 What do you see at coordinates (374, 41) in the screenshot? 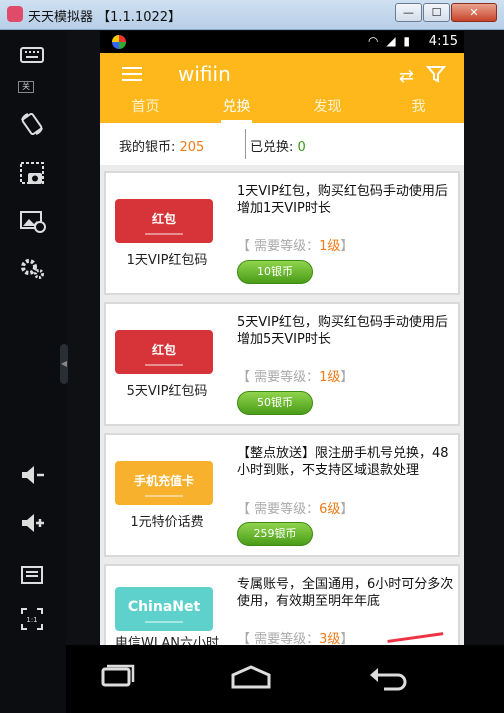
I see `wifi-icon: ◠` at bounding box center [374, 41].